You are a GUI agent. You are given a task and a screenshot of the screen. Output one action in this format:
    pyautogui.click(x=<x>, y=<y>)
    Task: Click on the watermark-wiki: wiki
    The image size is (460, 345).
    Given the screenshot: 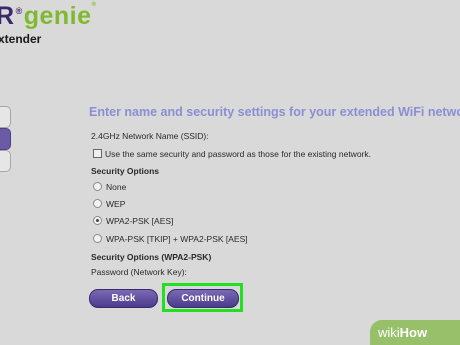 What is the action you would take?
    pyautogui.click(x=389, y=332)
    